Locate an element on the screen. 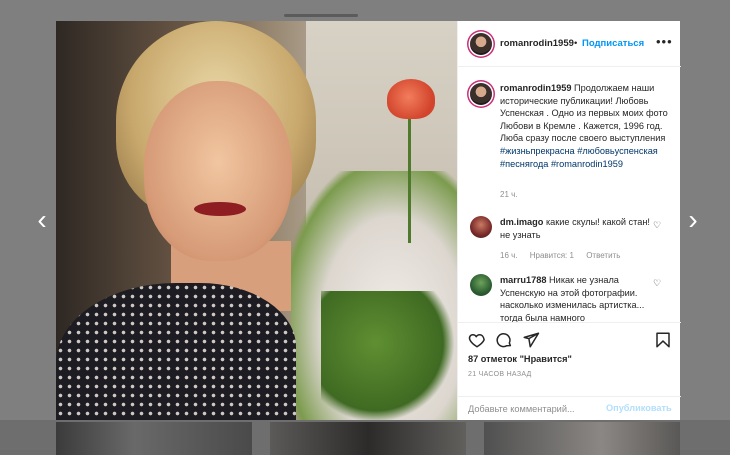  post-time: 21 часов назад is located at coordinates (500, 374).